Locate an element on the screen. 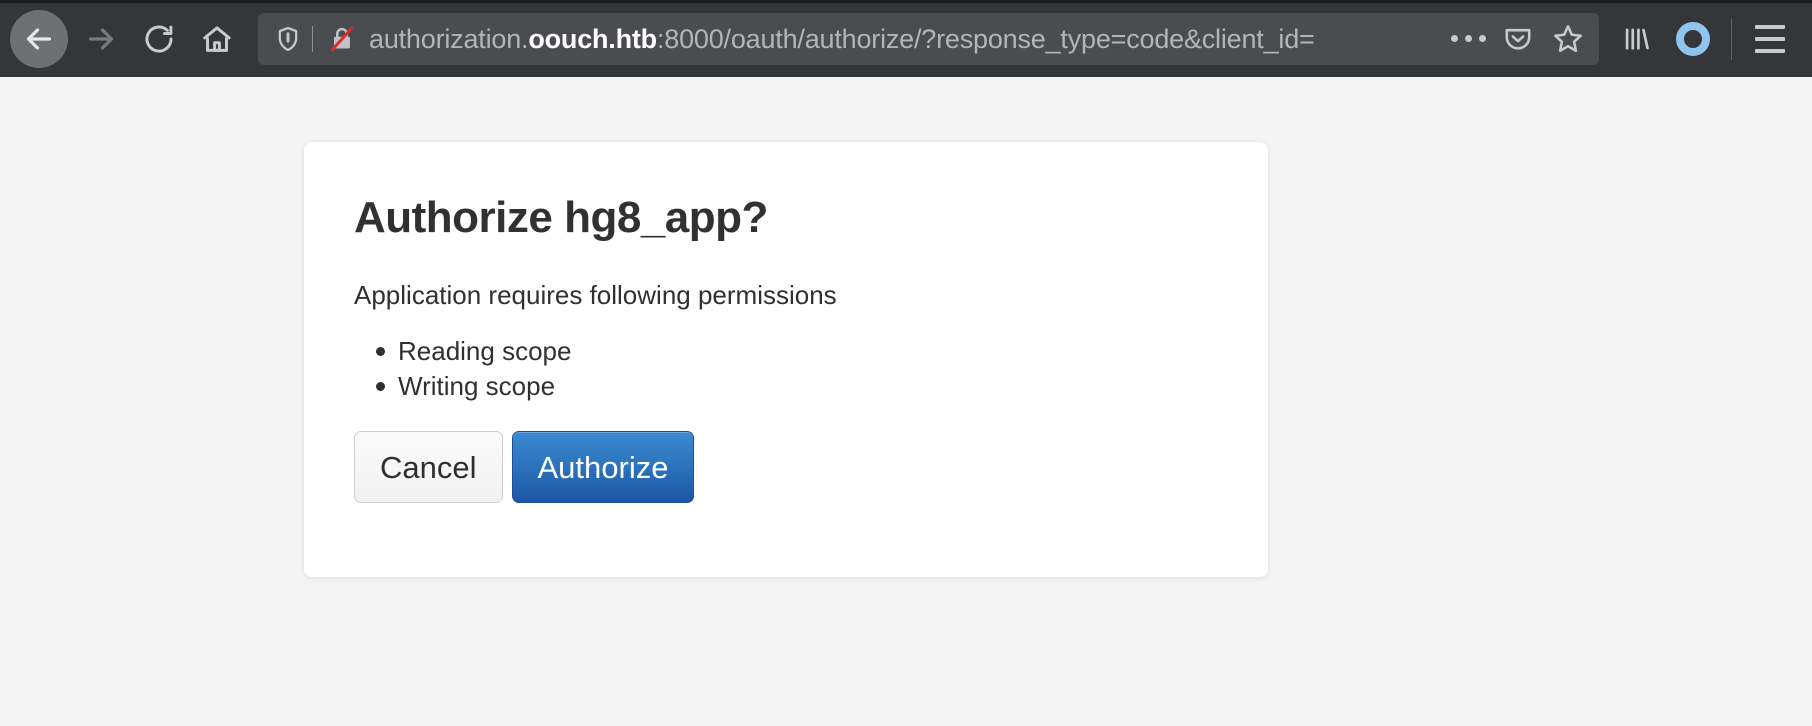 This screenshot has height=726, width=1812. star-icon is located at coordinates (1568, 38).